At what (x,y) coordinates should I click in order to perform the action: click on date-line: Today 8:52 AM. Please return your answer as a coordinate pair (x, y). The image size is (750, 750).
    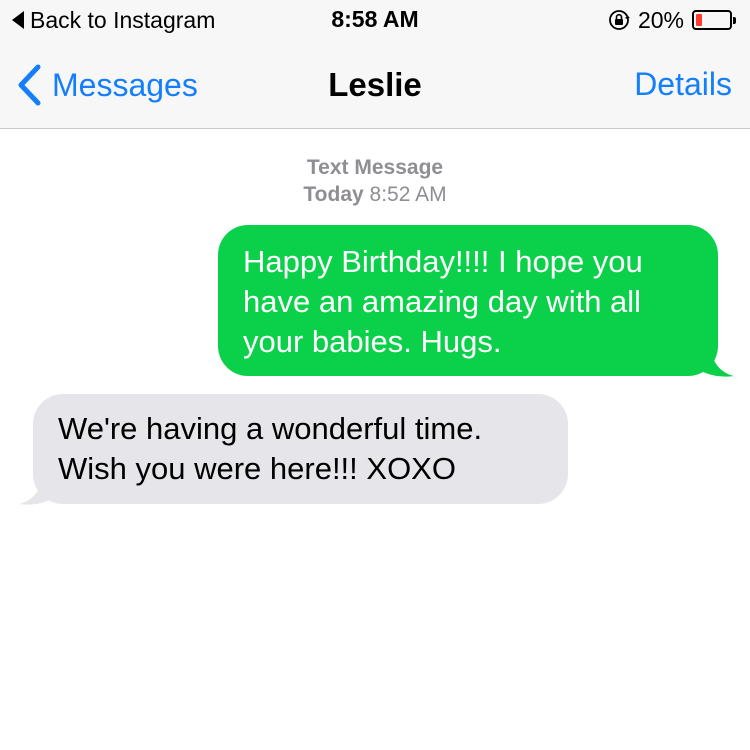
    Looking at the image, I should click on (375, 194).